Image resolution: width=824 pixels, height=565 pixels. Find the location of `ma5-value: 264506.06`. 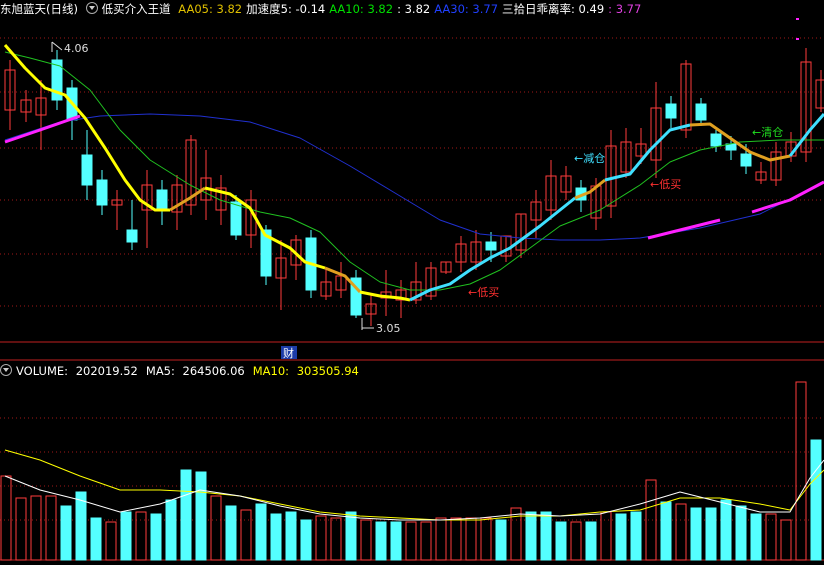

ma5-value: 264506.06 is located at coordinates (213, 371).